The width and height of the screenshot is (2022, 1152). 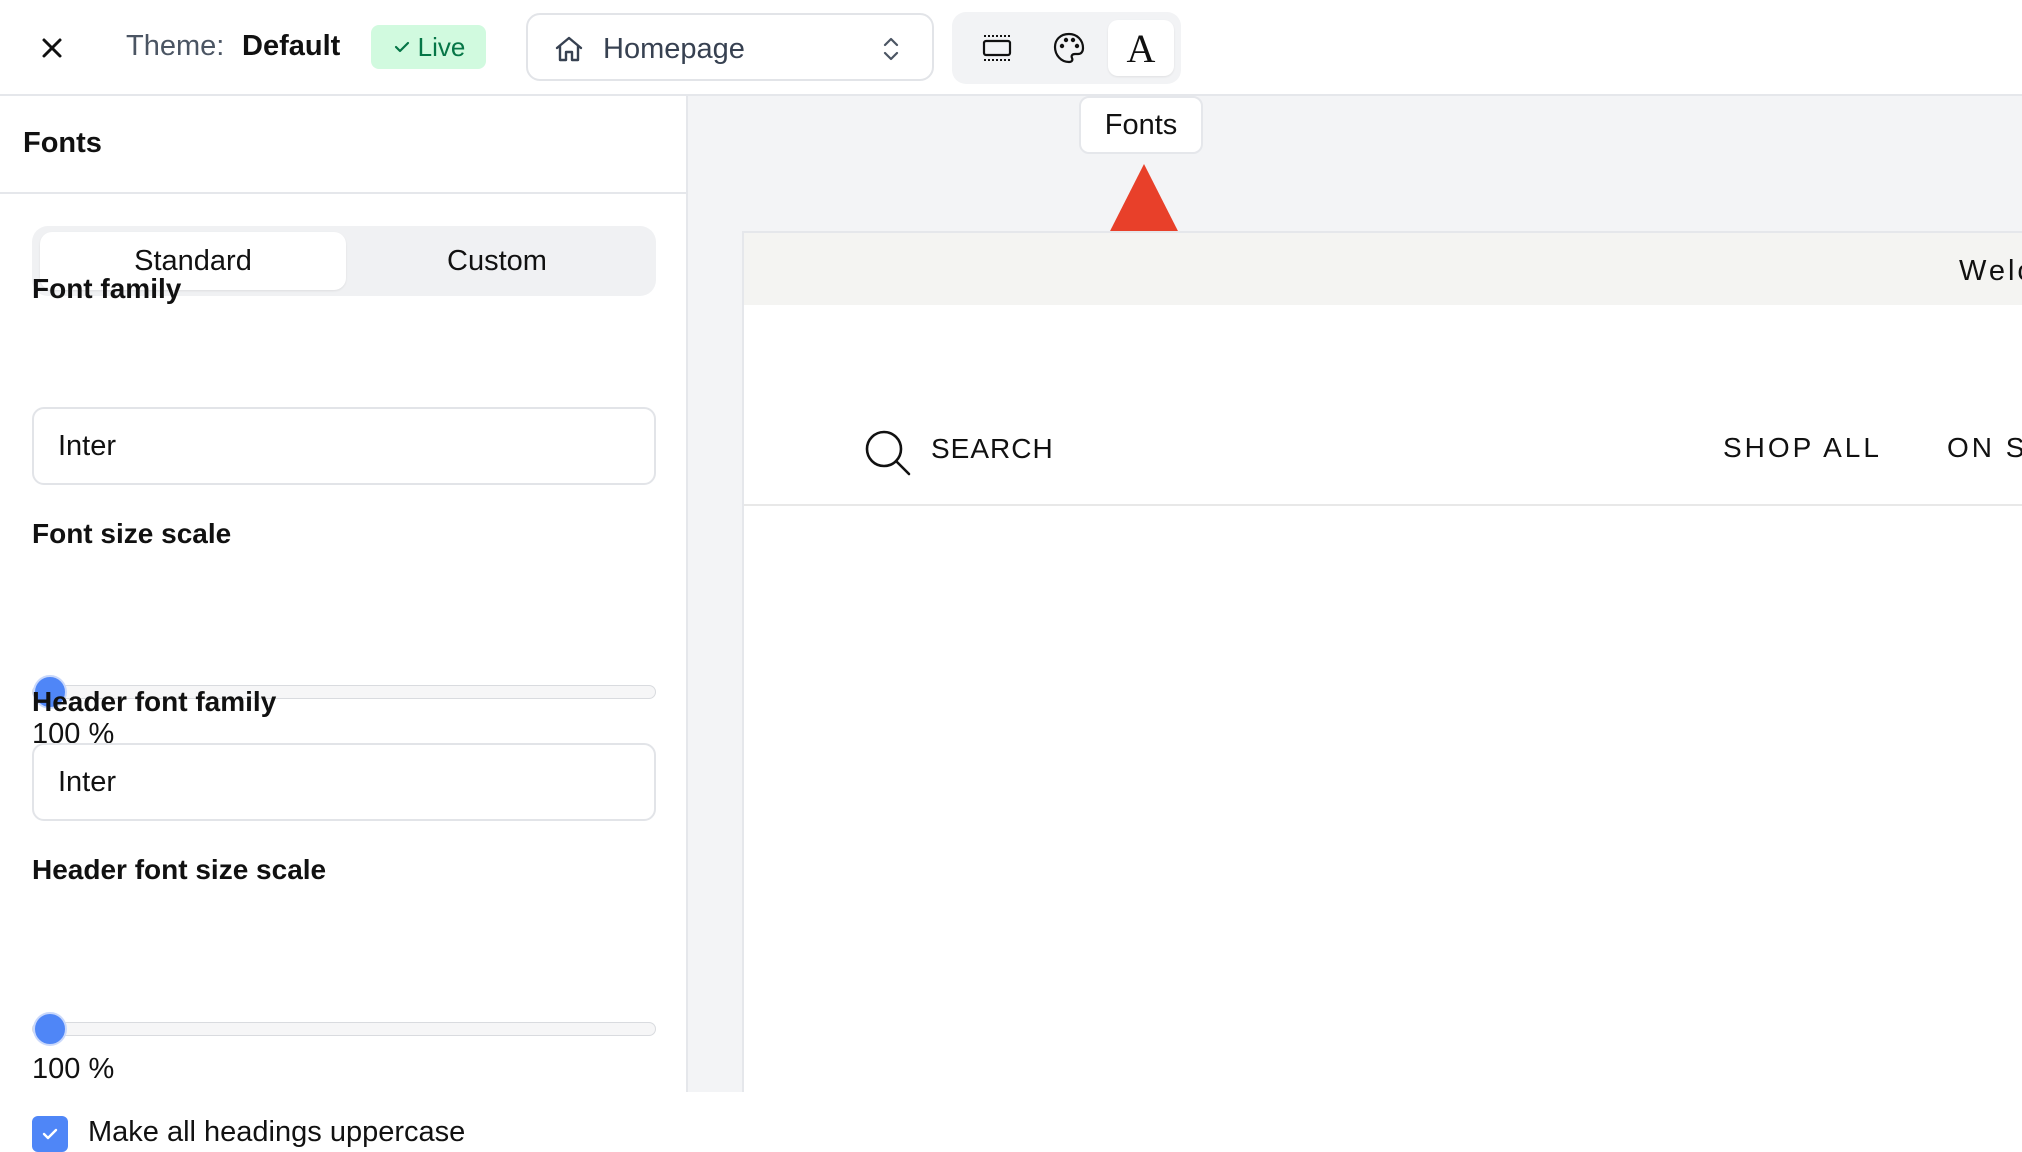 What do you see at coordinates (291, 46) in the screenshot?
I see `theme-name: Default` at bounding box center [291, 46].